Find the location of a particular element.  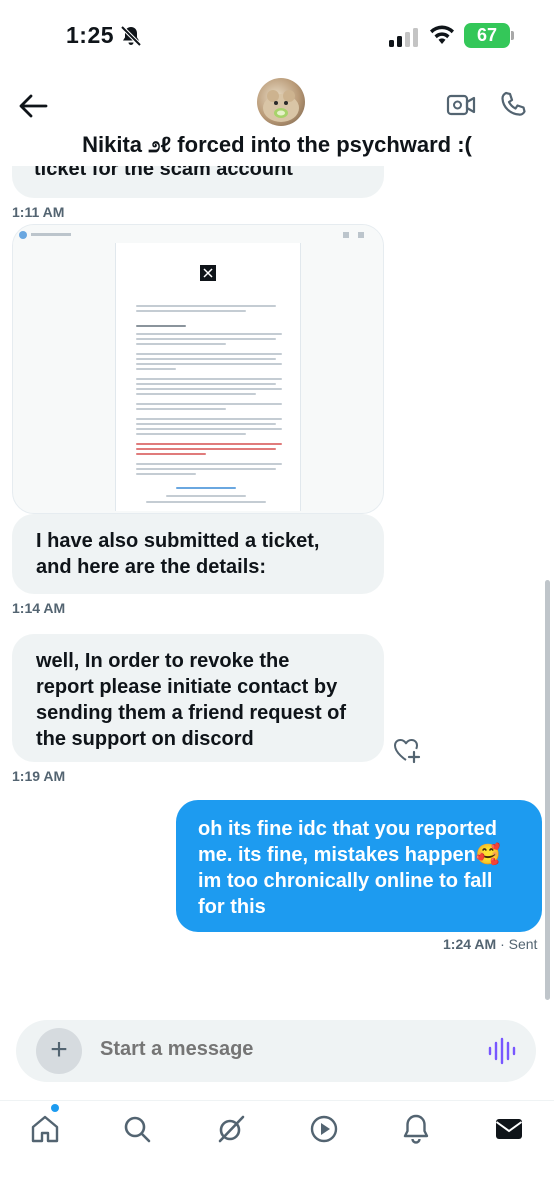

message-time-text: 1:24 AM is located at coordinates (470, 944).